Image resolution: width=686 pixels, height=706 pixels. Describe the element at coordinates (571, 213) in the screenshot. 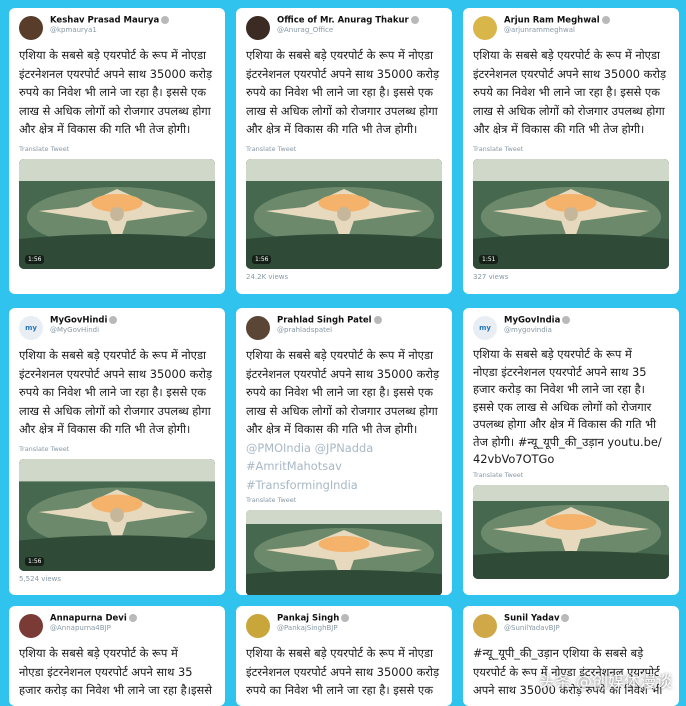

I see `video-thumbnail: 1:51` at that location.